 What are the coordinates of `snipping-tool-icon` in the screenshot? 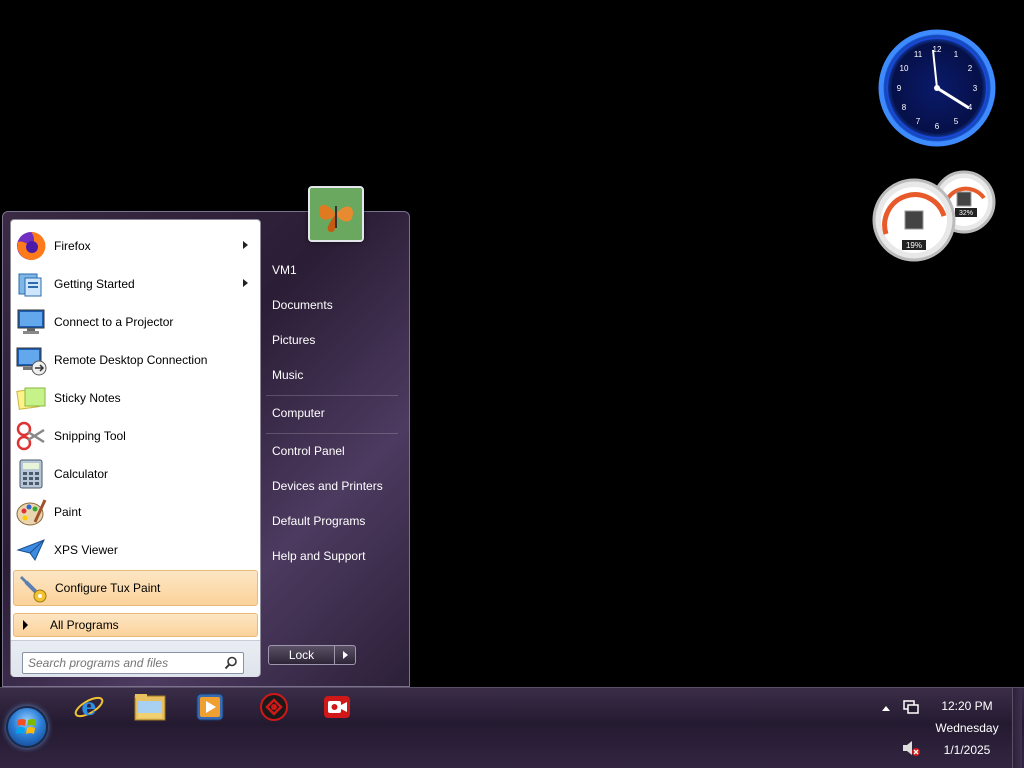 It's located at (31, 436).